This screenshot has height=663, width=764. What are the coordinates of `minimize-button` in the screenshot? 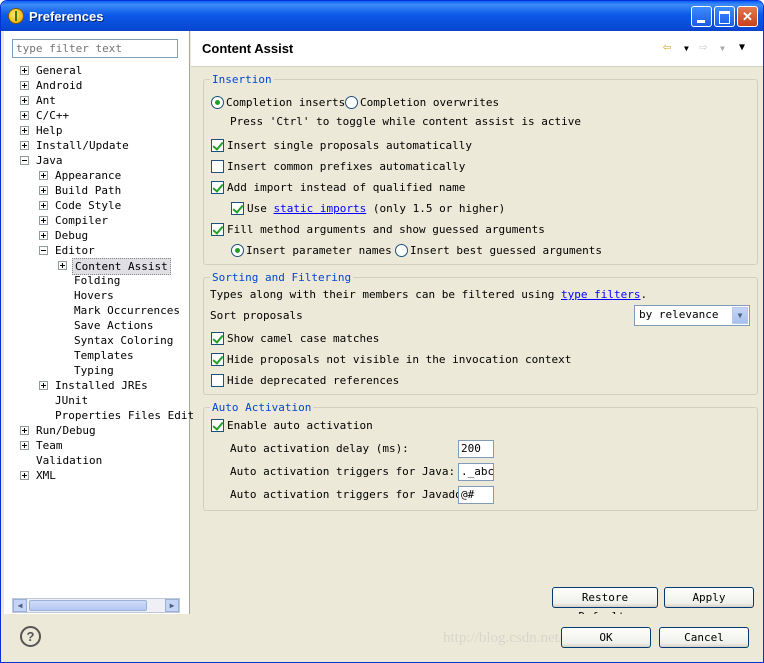 It's located at (701, 16).